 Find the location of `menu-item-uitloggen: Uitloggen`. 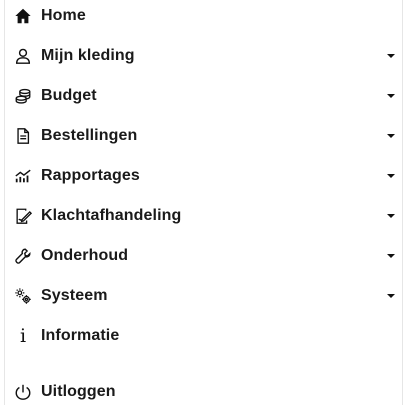

menu-item-uitloggen: Uitloggen is located at coordinates (203, 392).